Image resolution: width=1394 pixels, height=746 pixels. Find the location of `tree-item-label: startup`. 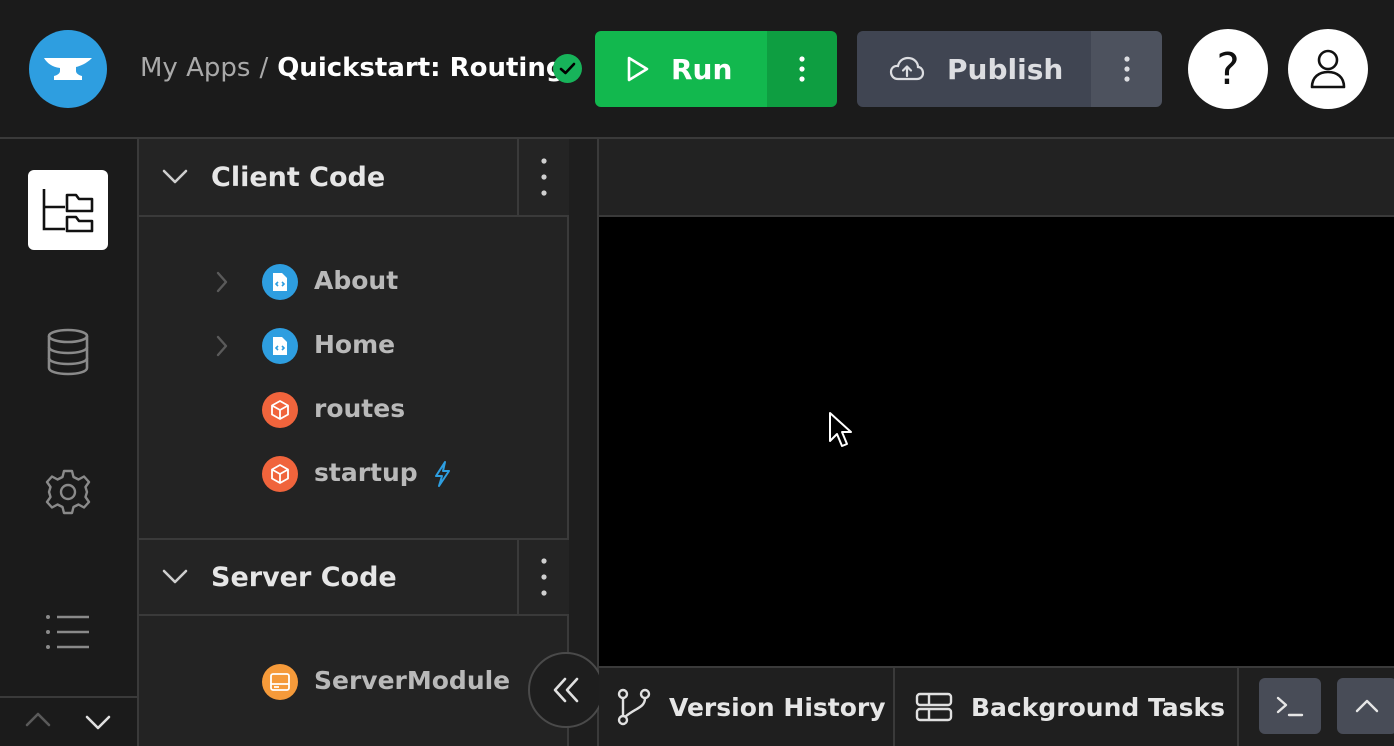

tree-item-label: startup is located at coordinates (366, 472).